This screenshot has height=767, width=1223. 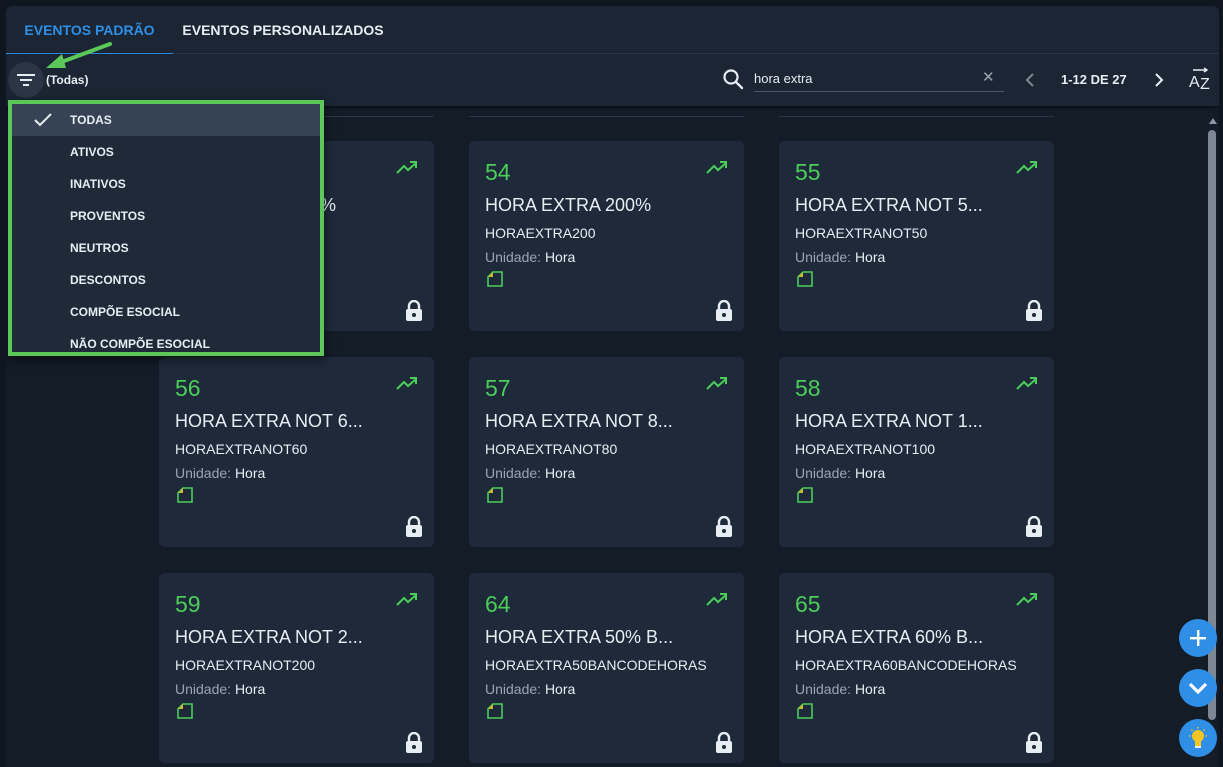 What do you see at coordinates (498, 604) in the screenshot?
I see `event-code: 64` at bounding box center [498, 604].